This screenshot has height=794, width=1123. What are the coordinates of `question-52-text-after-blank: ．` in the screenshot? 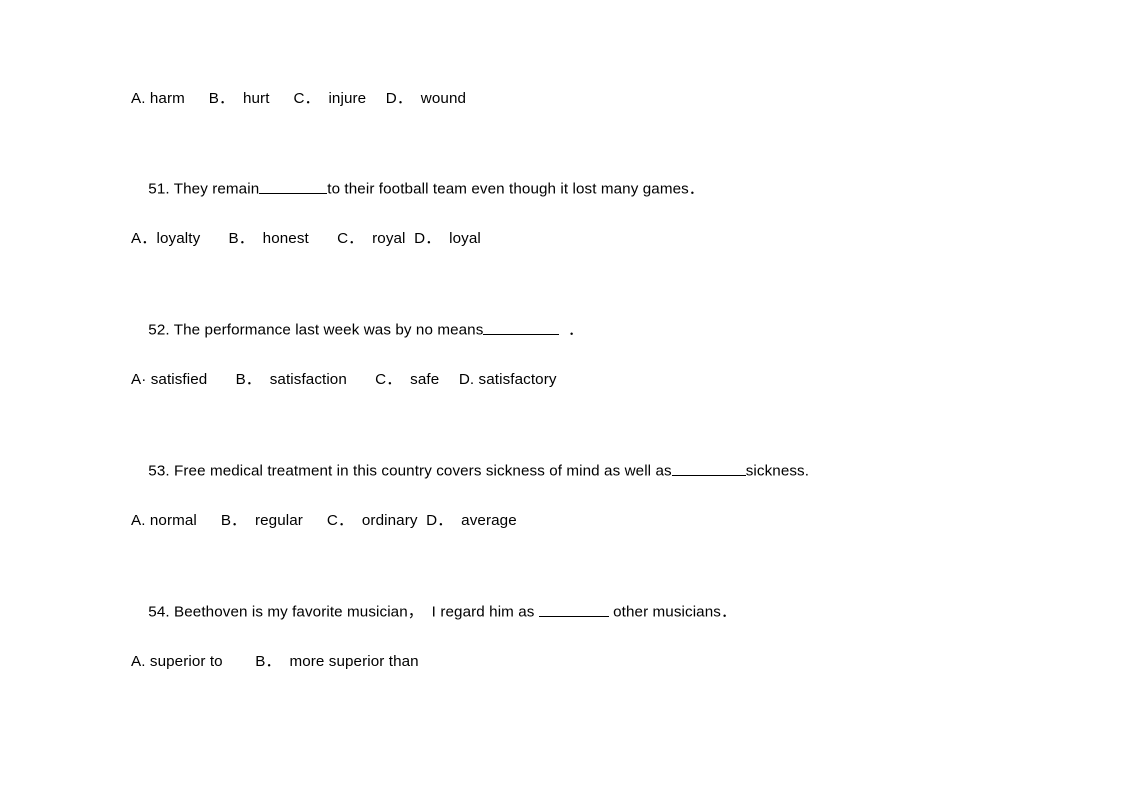 It's located at (571, 330).